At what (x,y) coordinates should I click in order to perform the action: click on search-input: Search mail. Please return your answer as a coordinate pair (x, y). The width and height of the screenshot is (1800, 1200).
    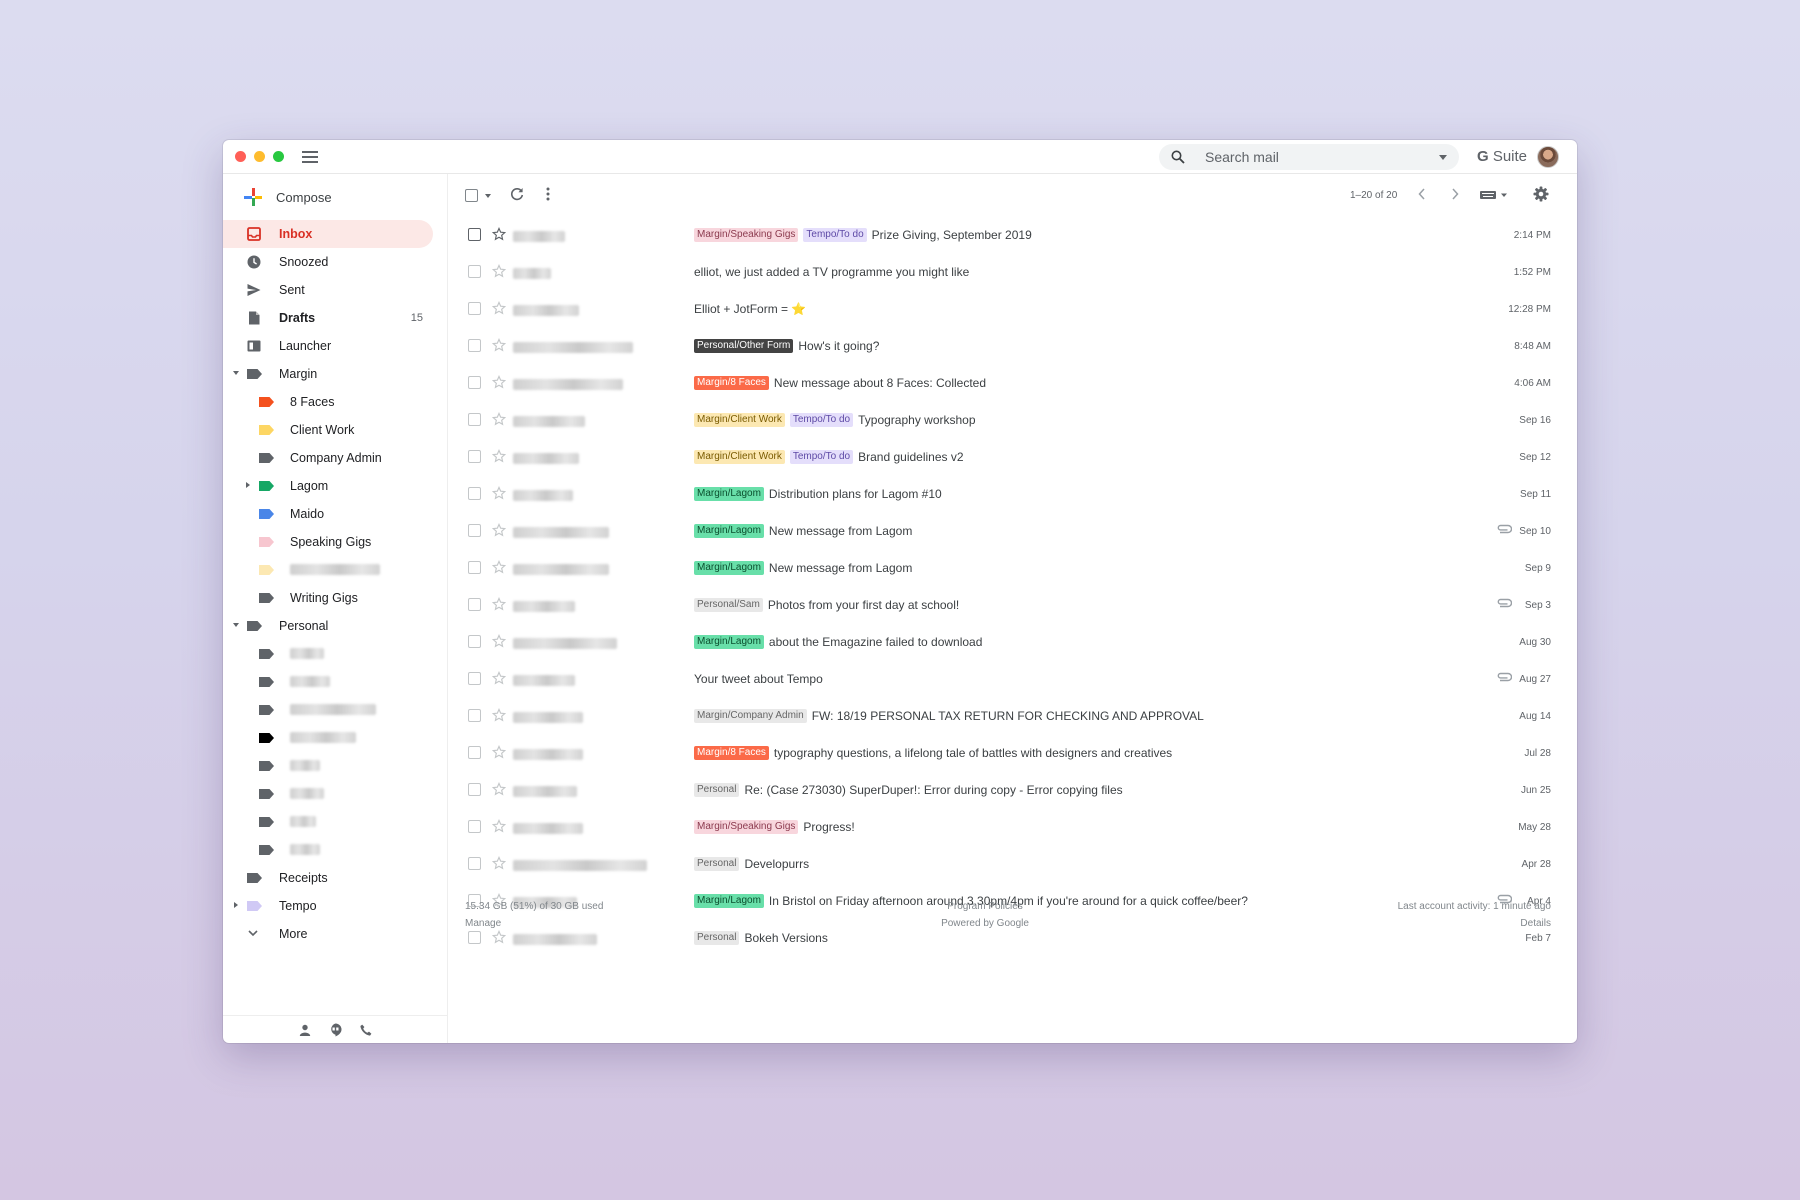
    Looking at the image, I should click on (1322, 157).